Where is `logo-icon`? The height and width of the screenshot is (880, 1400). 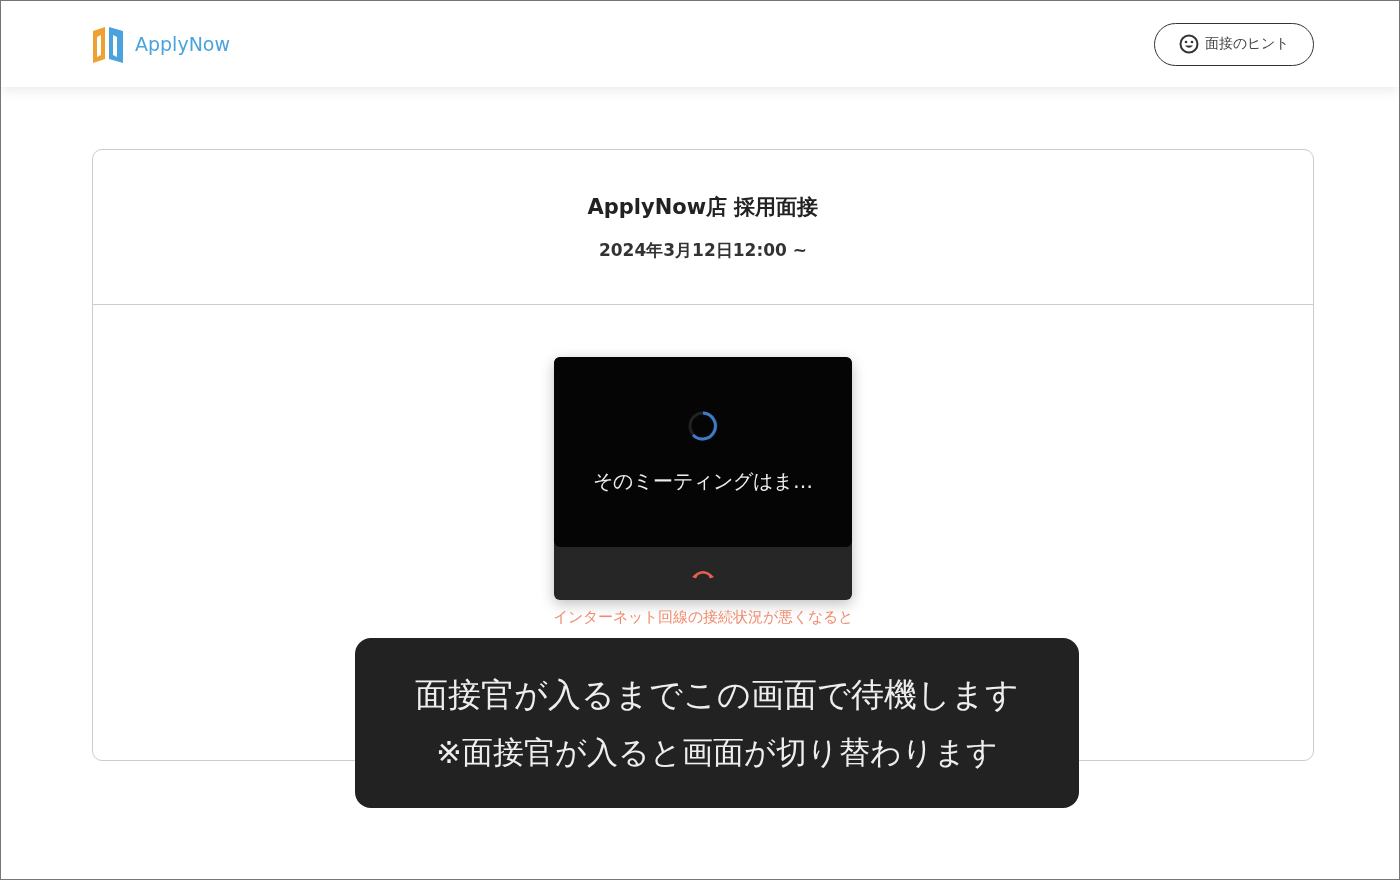
logo-icon is located at coordinates (108, 44).